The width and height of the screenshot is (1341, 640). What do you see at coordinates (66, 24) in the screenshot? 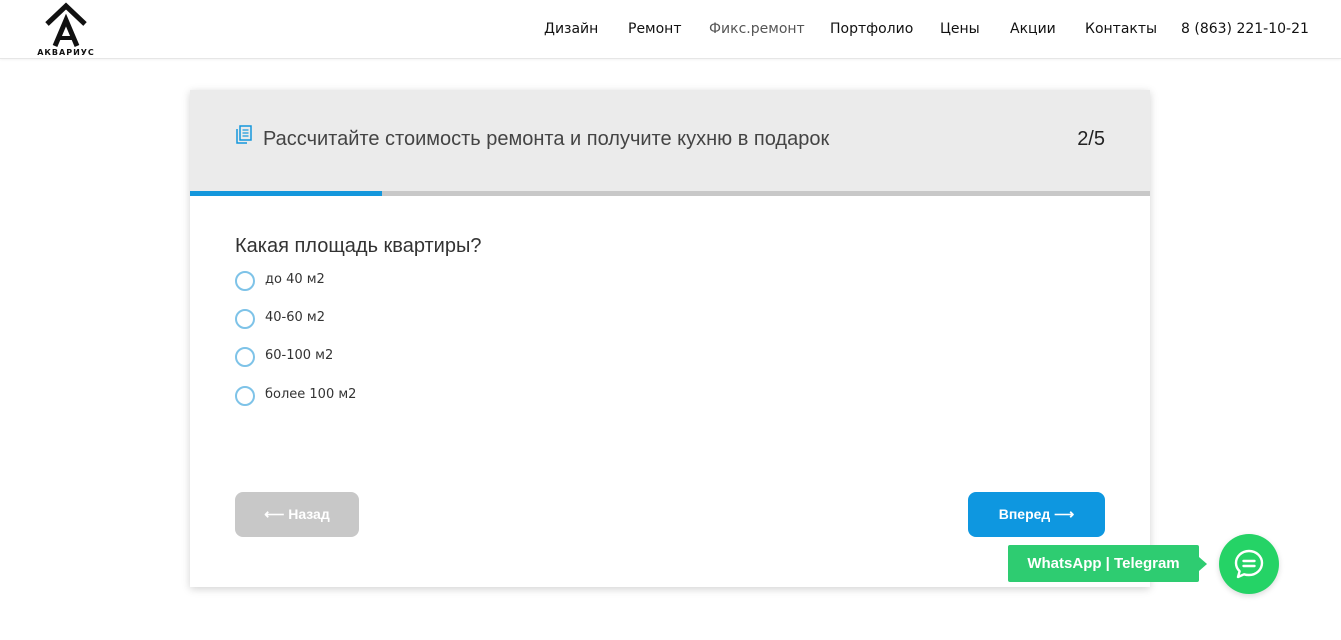
I see `logo-house-icon` at bounding box center [66, 24].